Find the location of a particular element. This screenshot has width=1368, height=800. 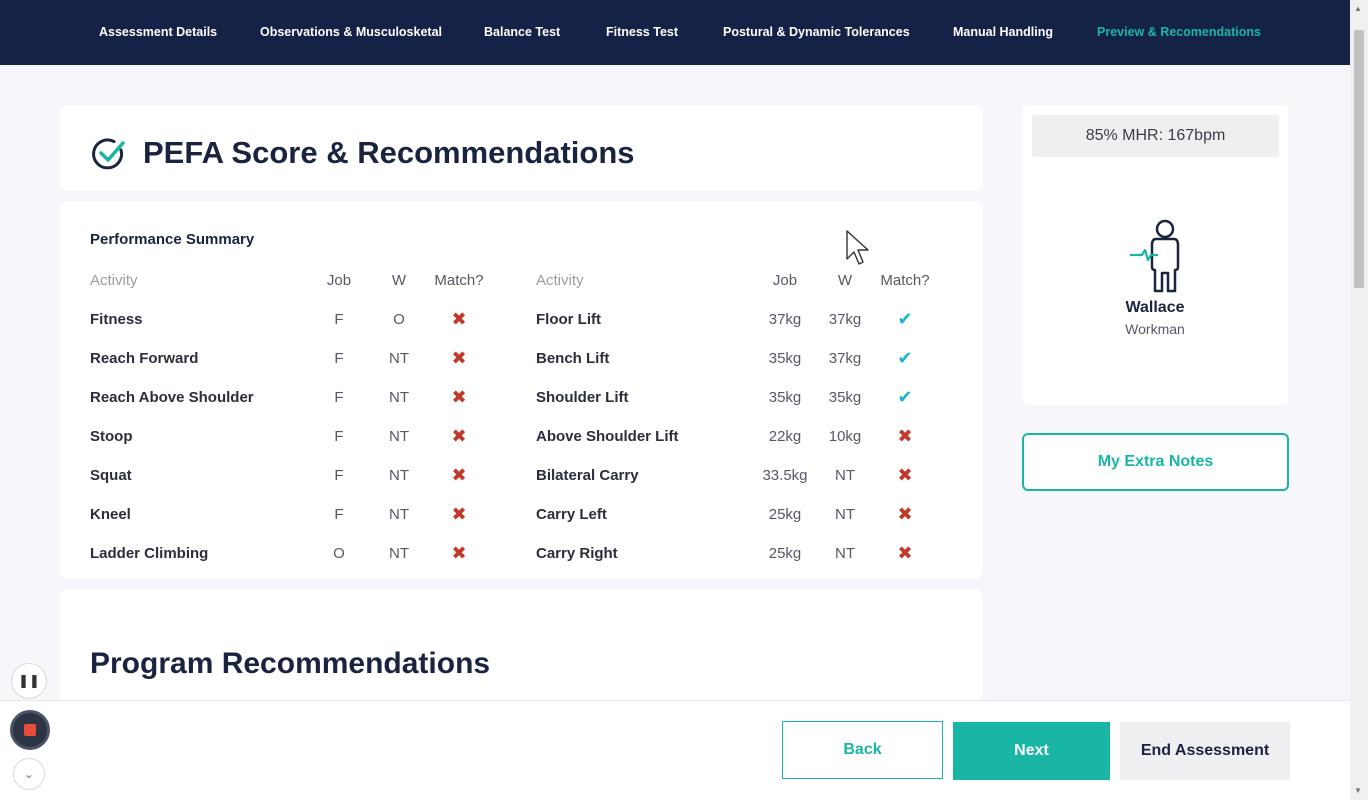

mouse-pointer-icon is located at coordinates (857, 247).